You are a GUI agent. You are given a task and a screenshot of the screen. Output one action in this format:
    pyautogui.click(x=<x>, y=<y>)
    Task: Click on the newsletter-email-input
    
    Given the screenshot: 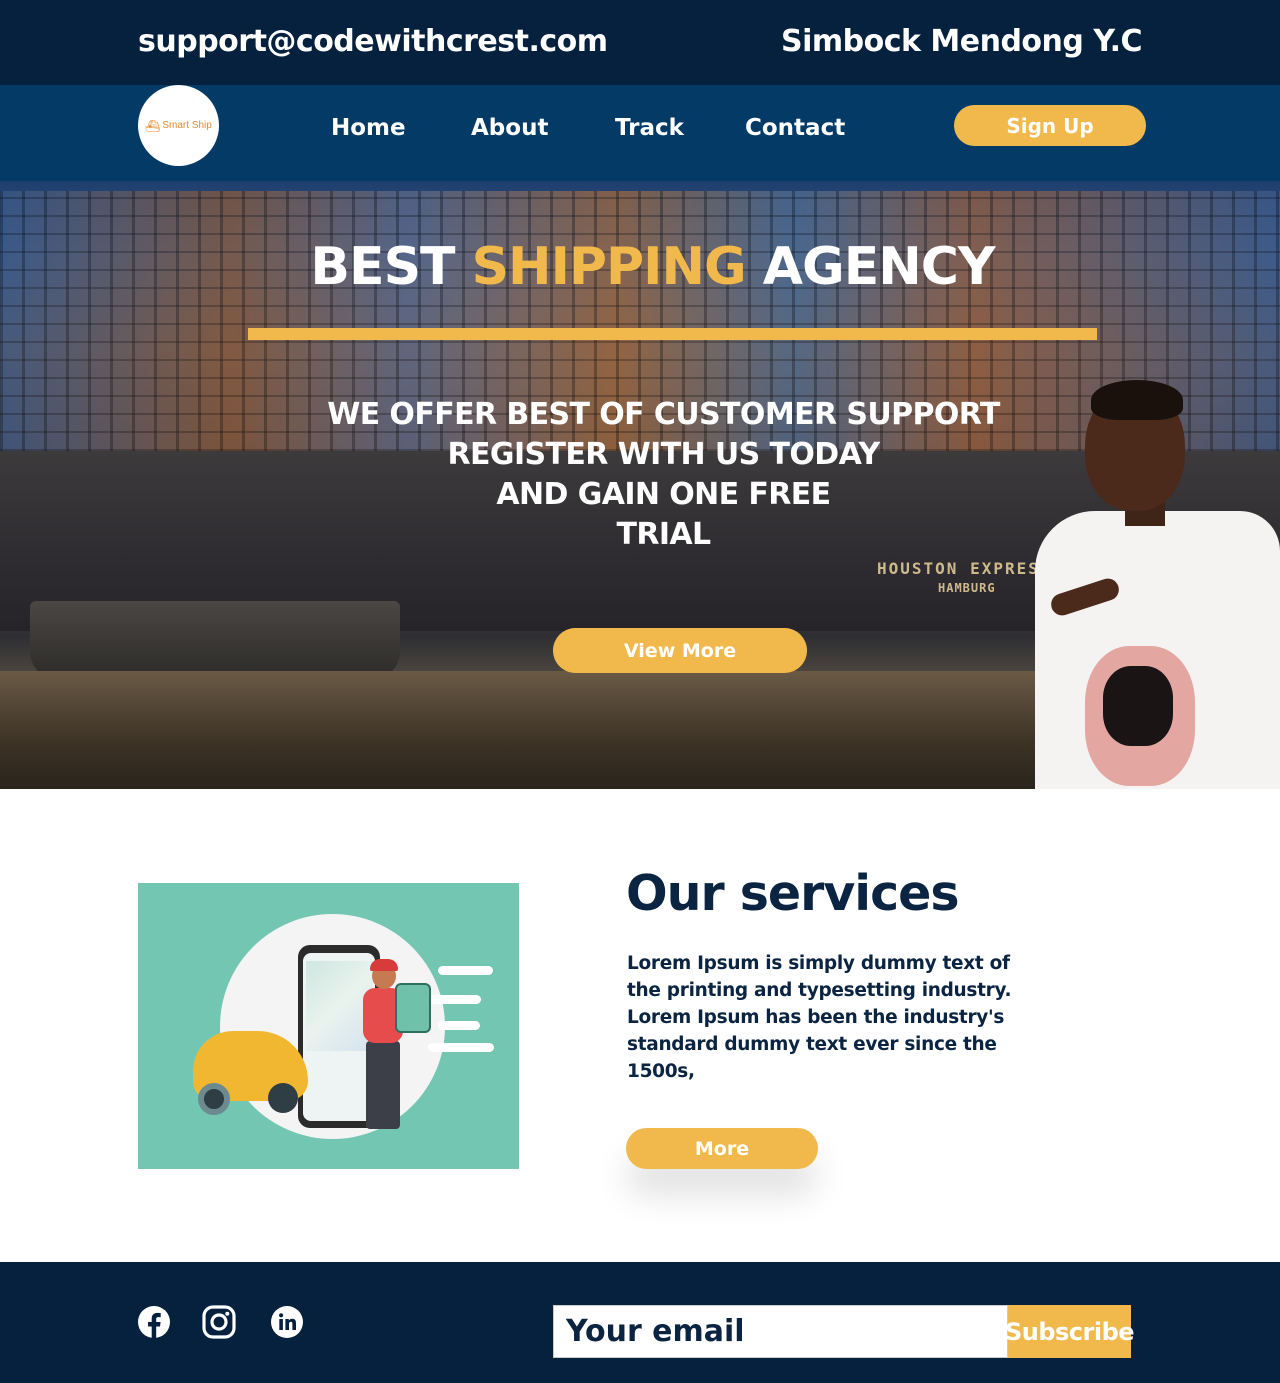 What is the action you would take?
    pyautogui.click(x=780, y=1331)
    